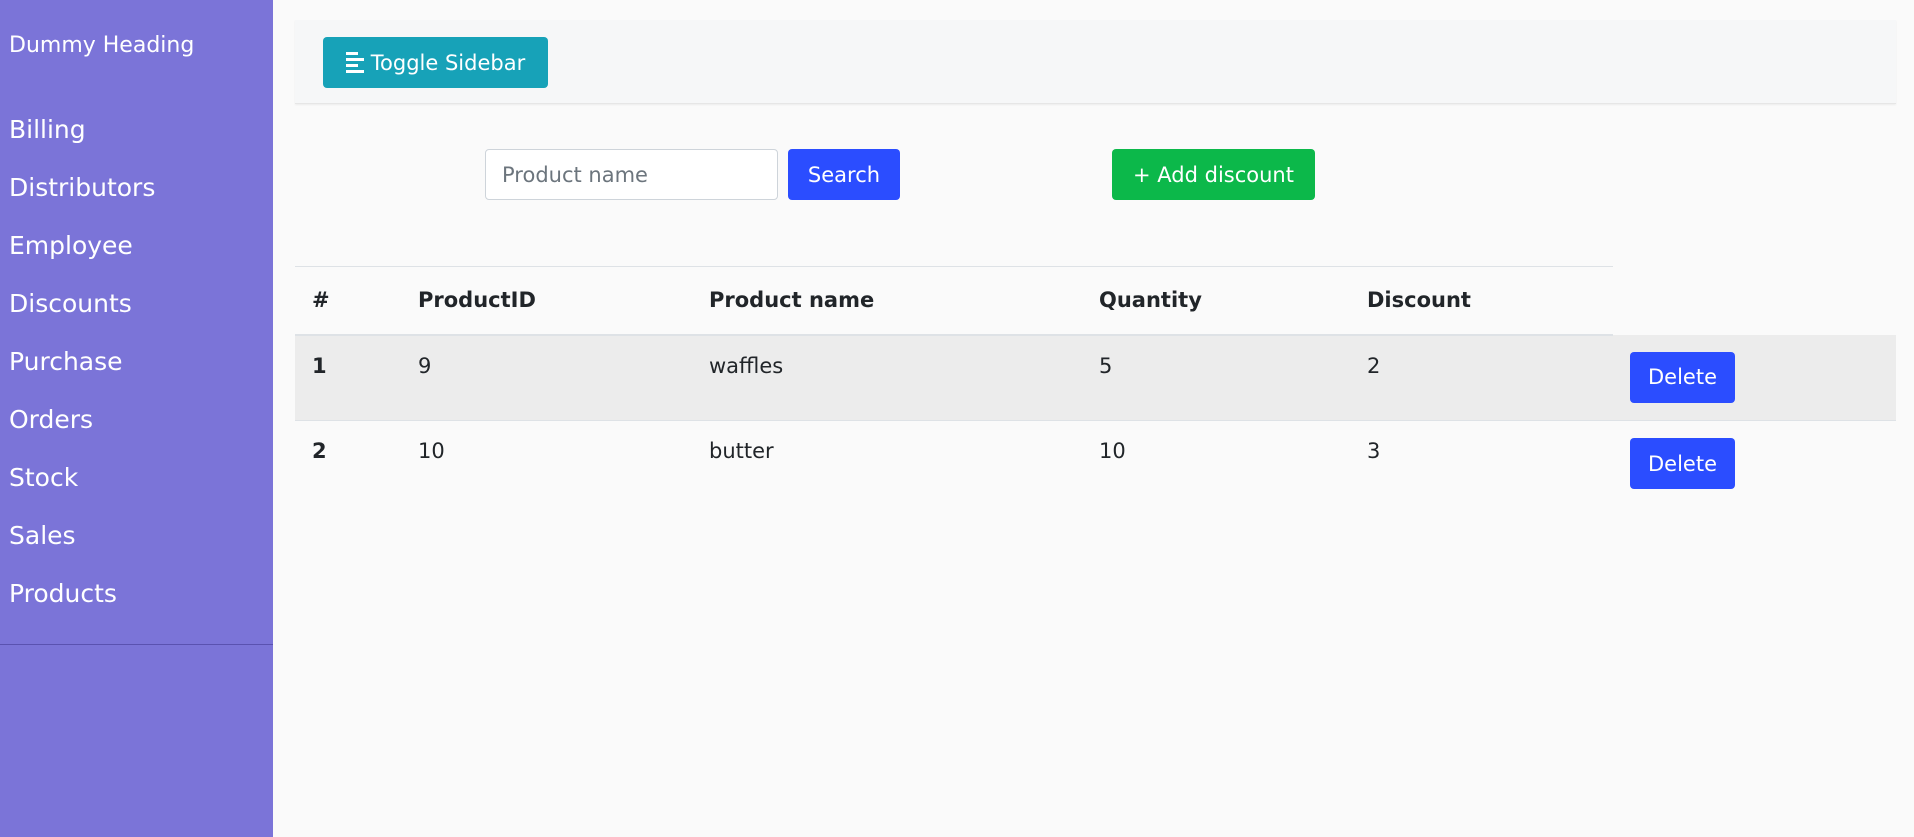 The width and height of the screenshot is (1914, 837). What do you see at coordinates (136, 303) in the screenshot?
I see `sidebar-item-discounts: Discounts` at bounding box center [136, 303].